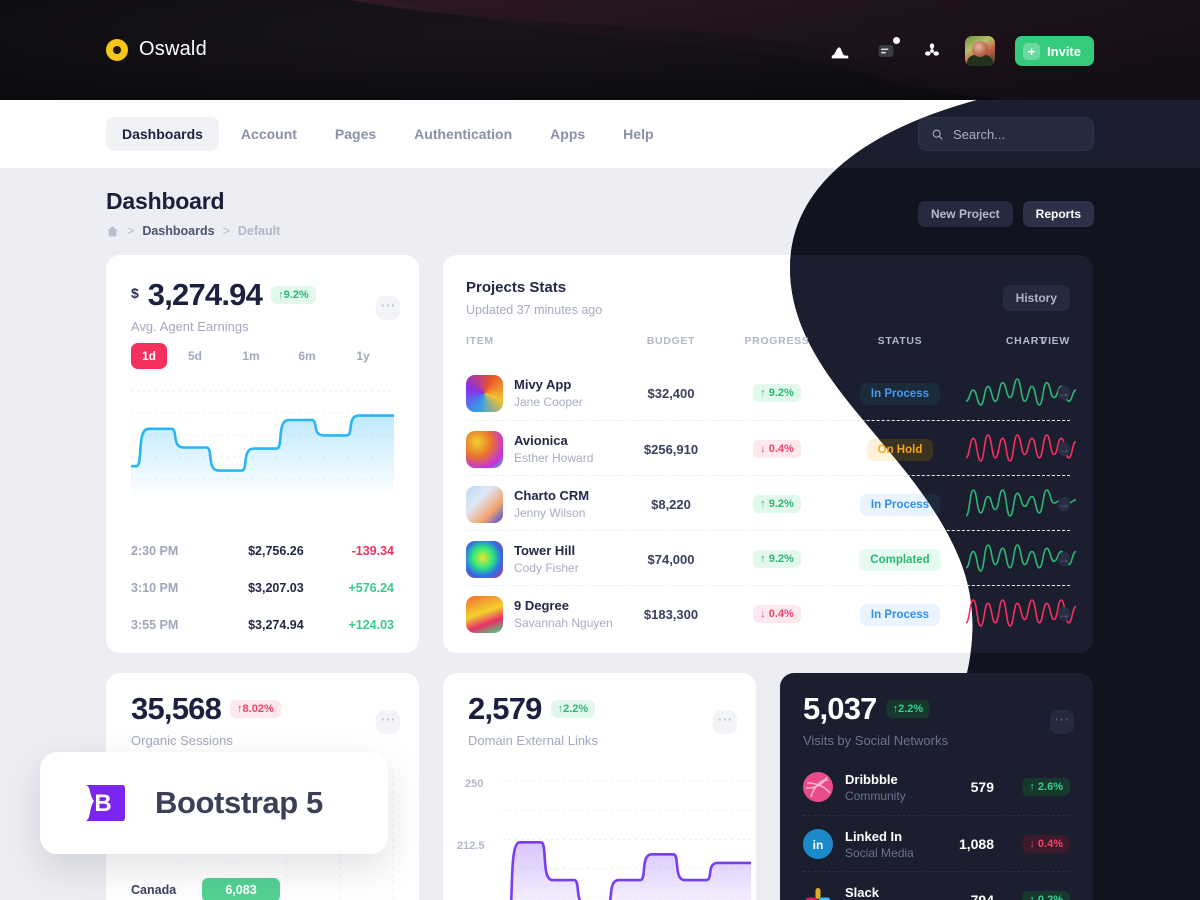 The width and height of the screenshot is (1200, 900). I want to click on range-tab-1m: 1m, so click(251, 356).